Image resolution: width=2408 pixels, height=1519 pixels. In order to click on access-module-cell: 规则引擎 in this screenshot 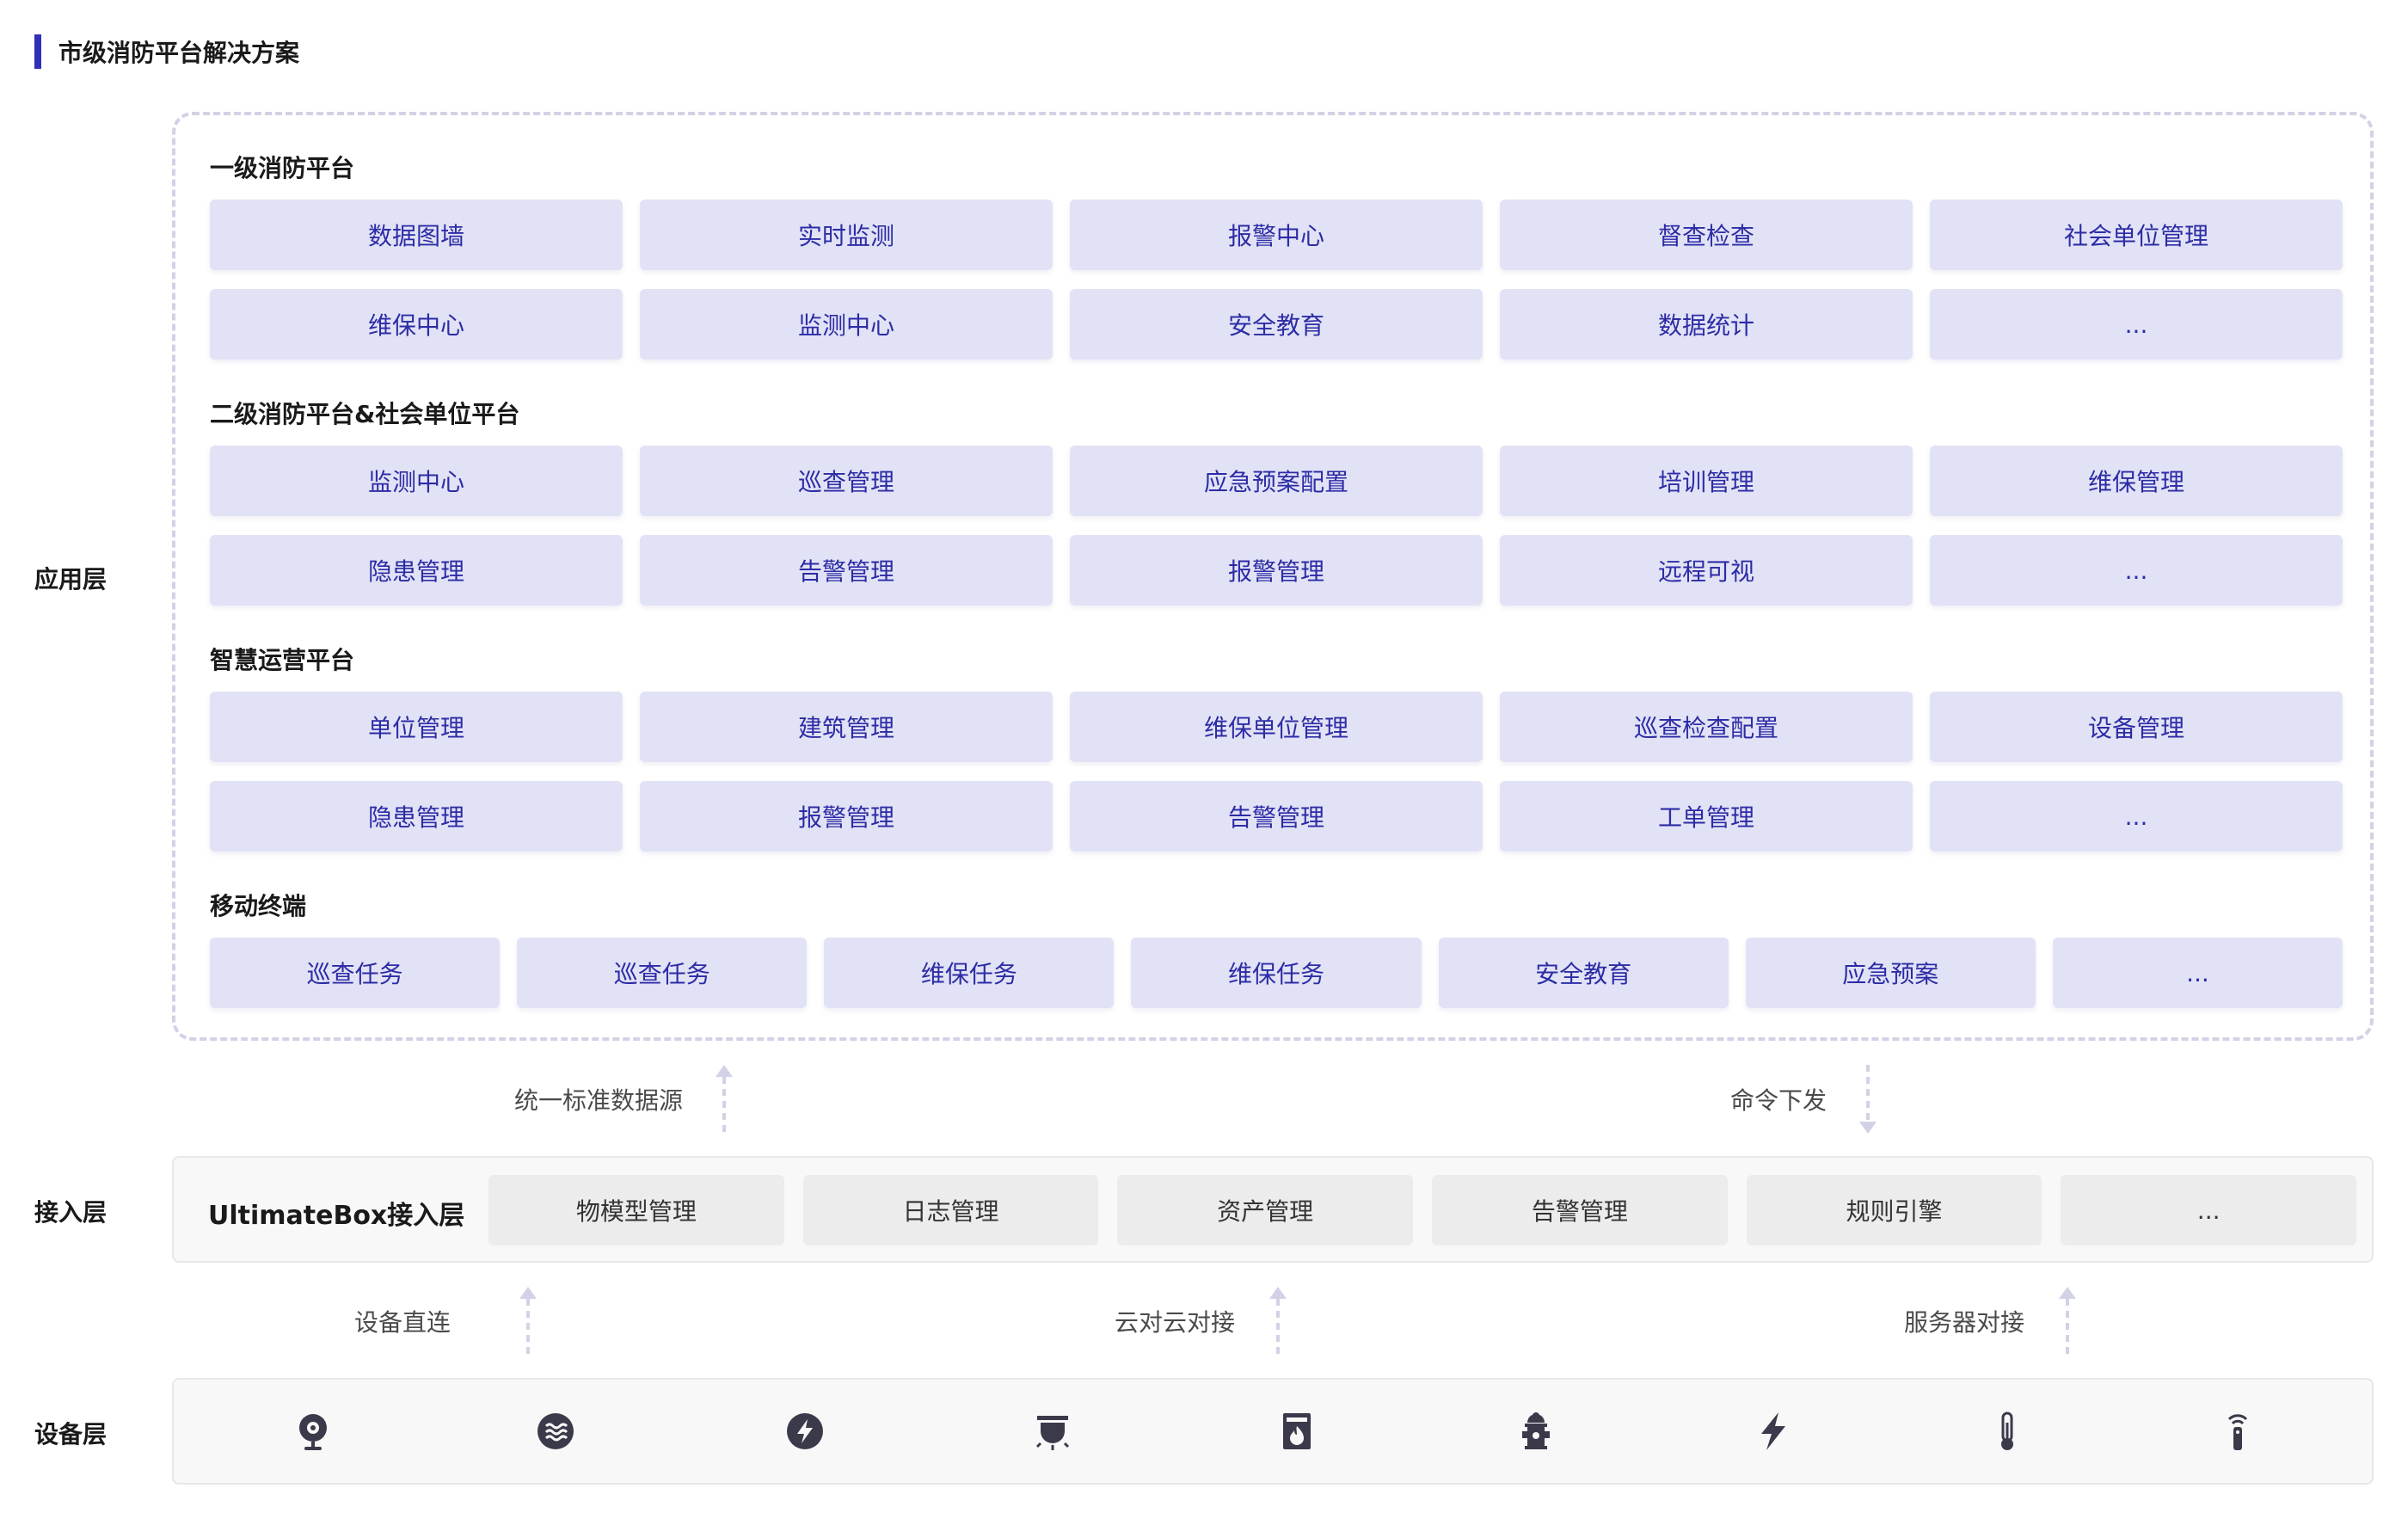, I will do `click(1894, 1210)`.